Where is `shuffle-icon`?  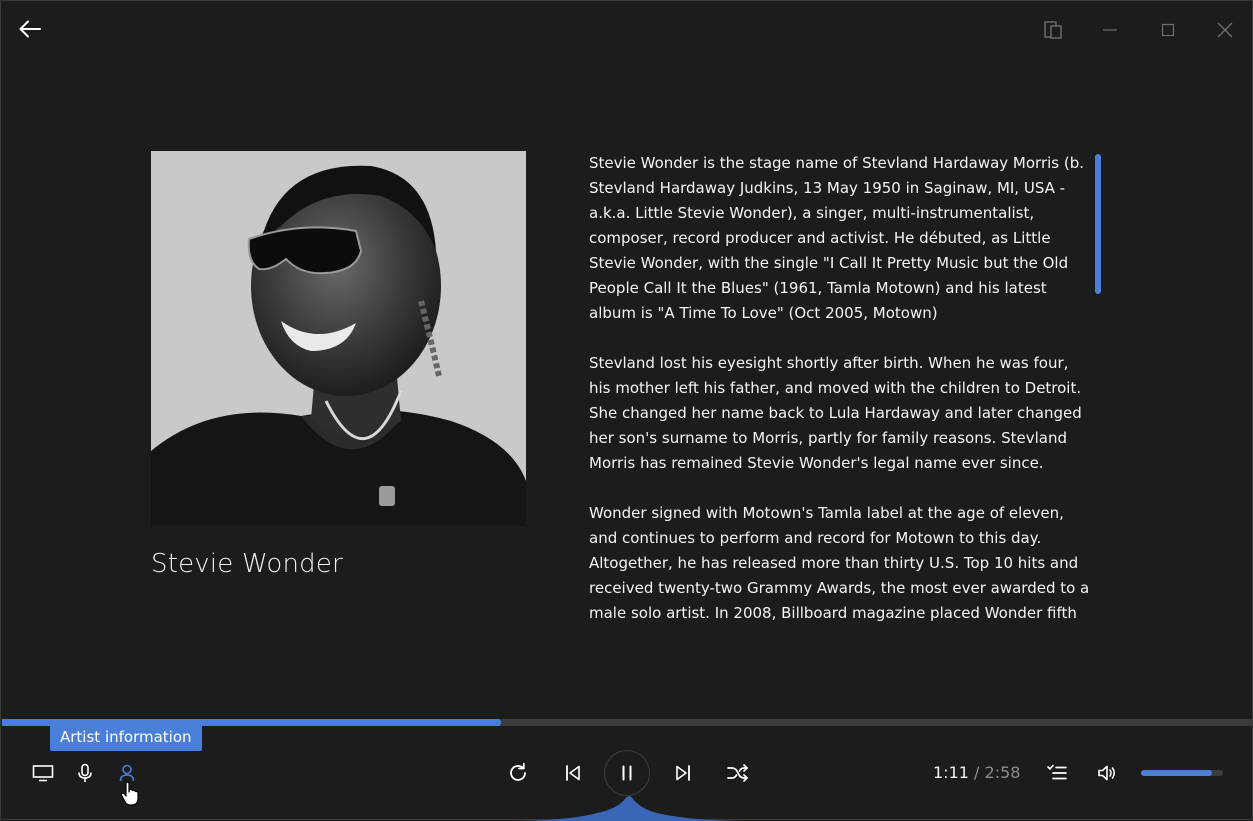
shuffle-icon is located at coordinates (737, 773).